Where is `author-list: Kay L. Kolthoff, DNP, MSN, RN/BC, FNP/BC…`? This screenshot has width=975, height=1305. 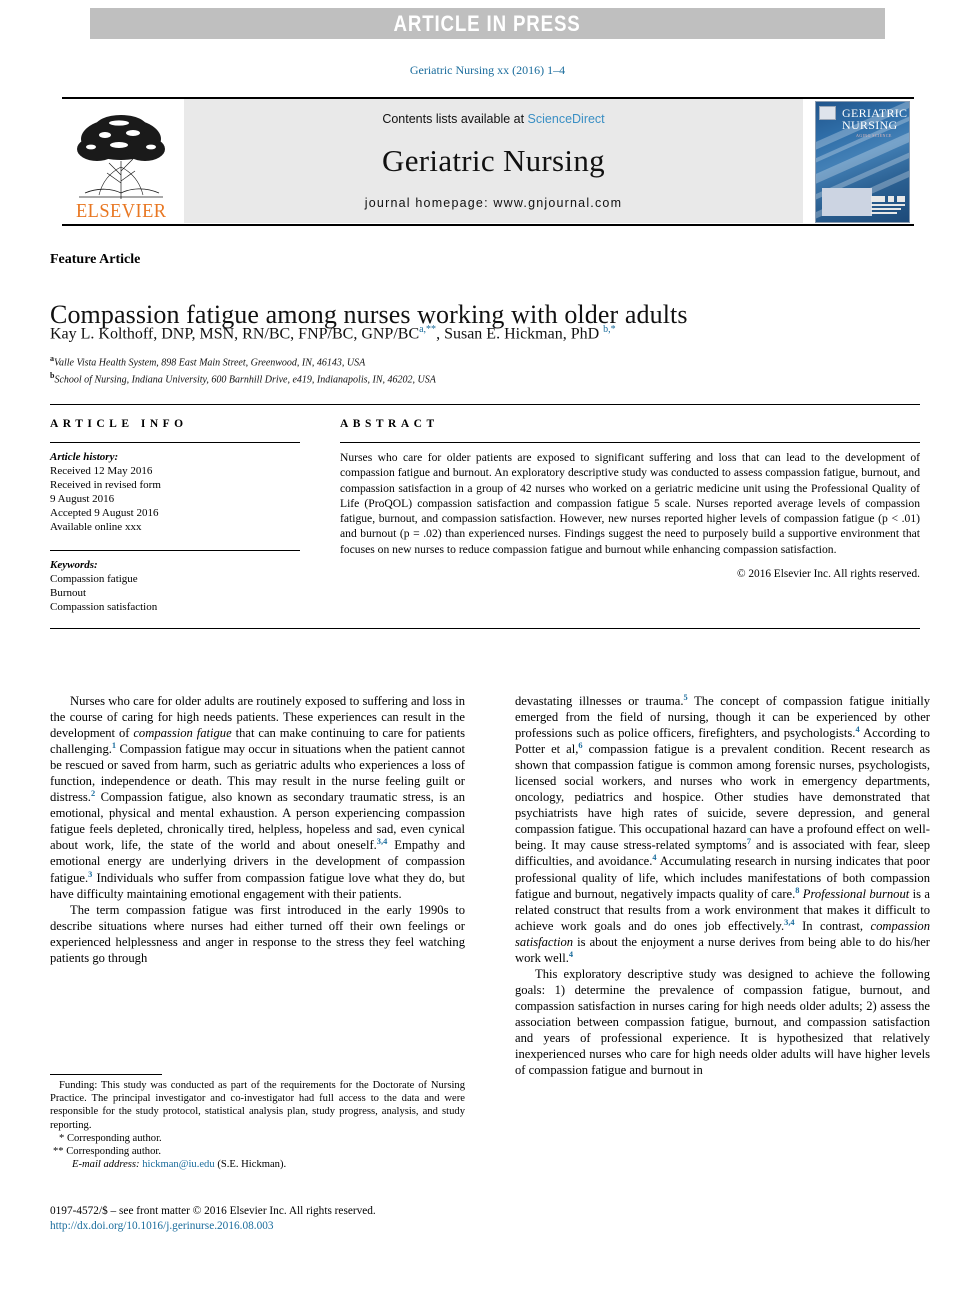 author-list: Kay L. Kolthoff, DNP, MSN, RN/BC, FNP/BC… is located at coordinates (333, 333).